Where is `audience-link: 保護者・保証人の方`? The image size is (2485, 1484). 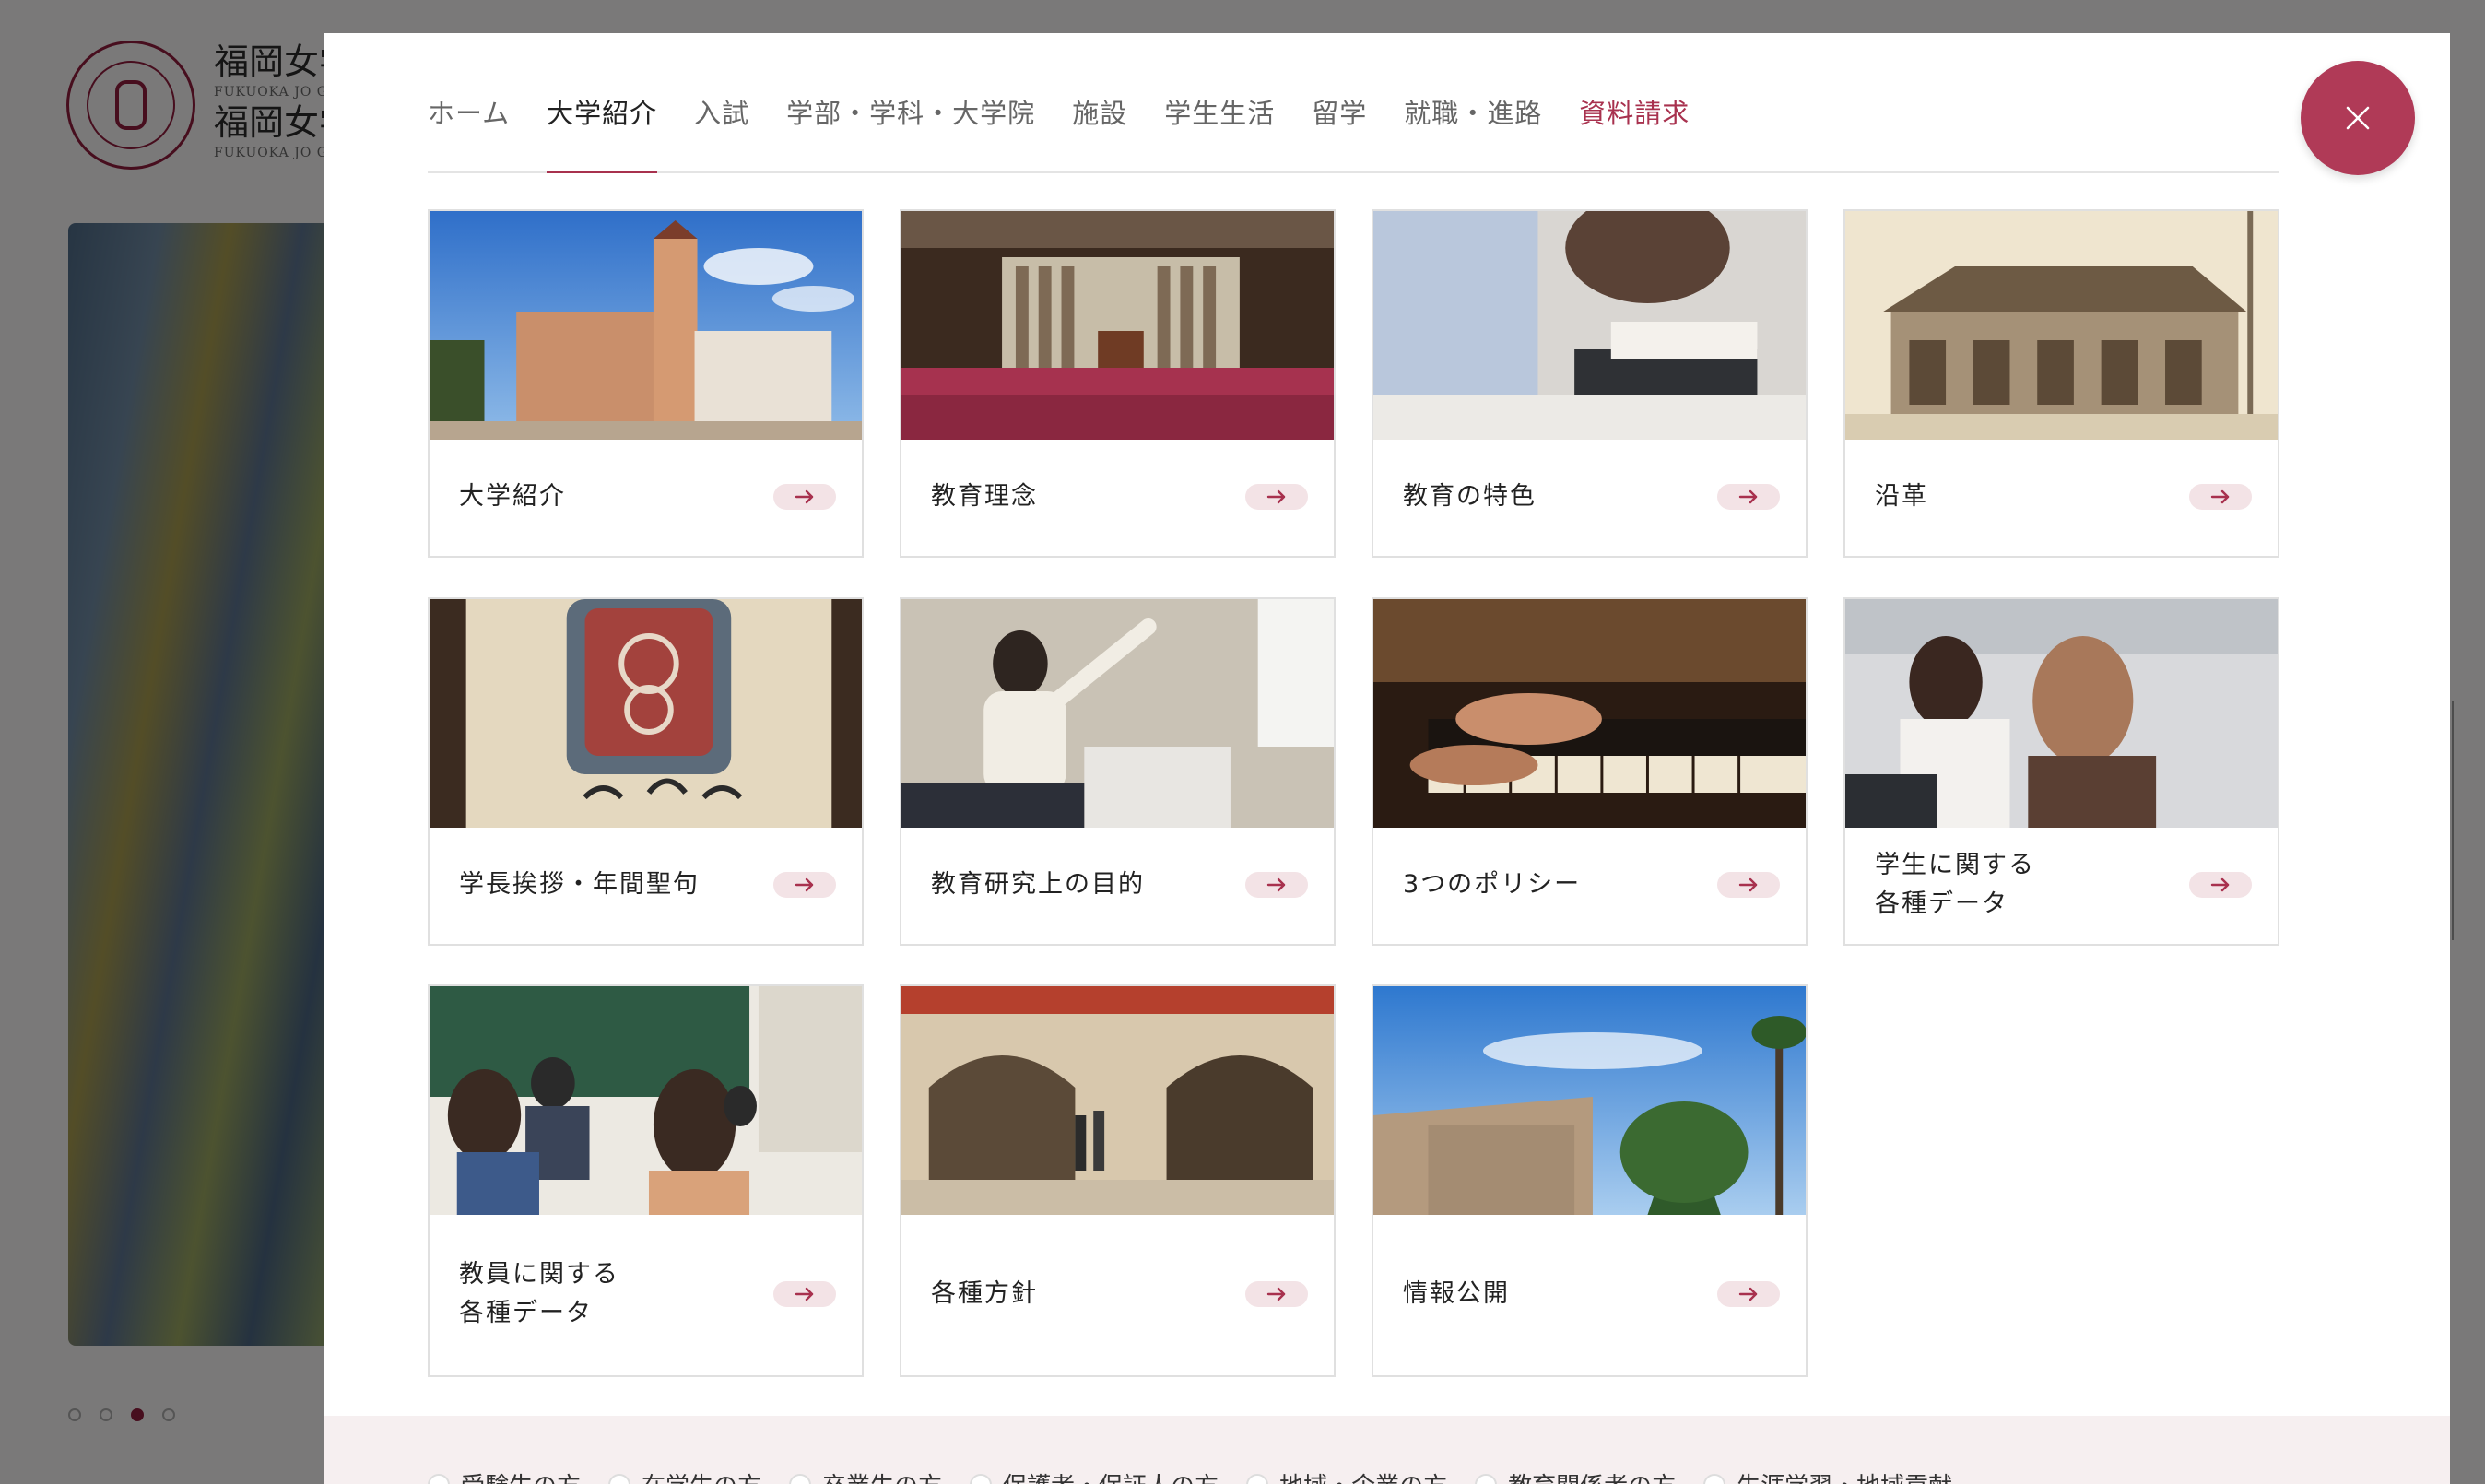 audience-link: 保護者・保証人の方 is located at coordinates (1094, 1476).